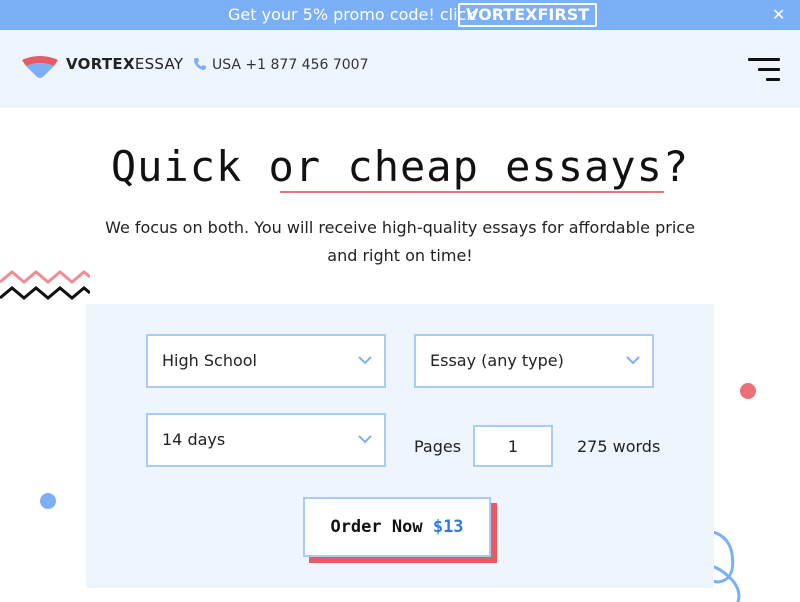 Image resolution: width=800 pixels, height=602 pixels. I want to click on site-header: VORTEXESSAY USA +1 877 456 7007, so click(400, 69).